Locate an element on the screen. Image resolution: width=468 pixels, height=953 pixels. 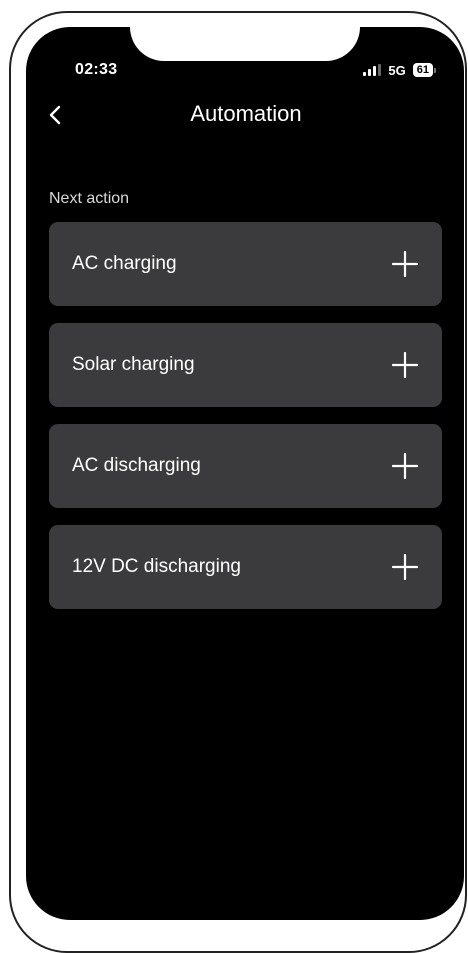
status-indicators: 5G 61 is located at coordinates (399, 70).